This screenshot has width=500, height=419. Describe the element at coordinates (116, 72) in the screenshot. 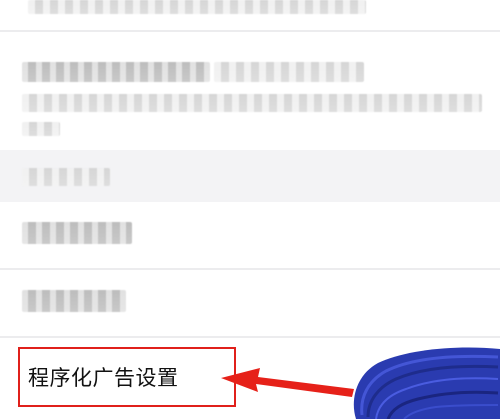

I see `blurred-title` at that location.